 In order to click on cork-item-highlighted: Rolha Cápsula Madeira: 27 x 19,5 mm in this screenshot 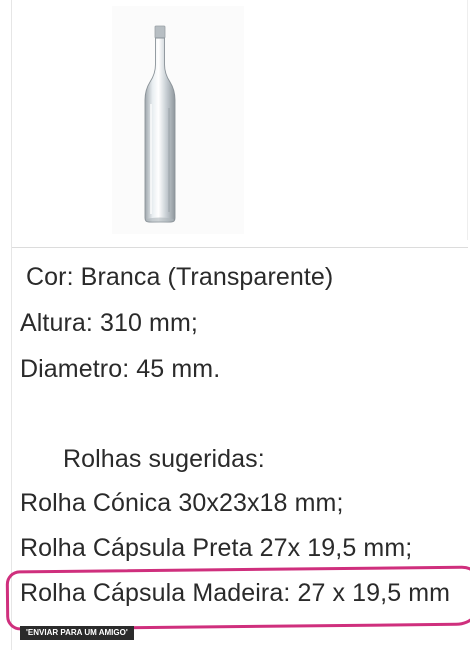, I will do `click(235, 593)`.